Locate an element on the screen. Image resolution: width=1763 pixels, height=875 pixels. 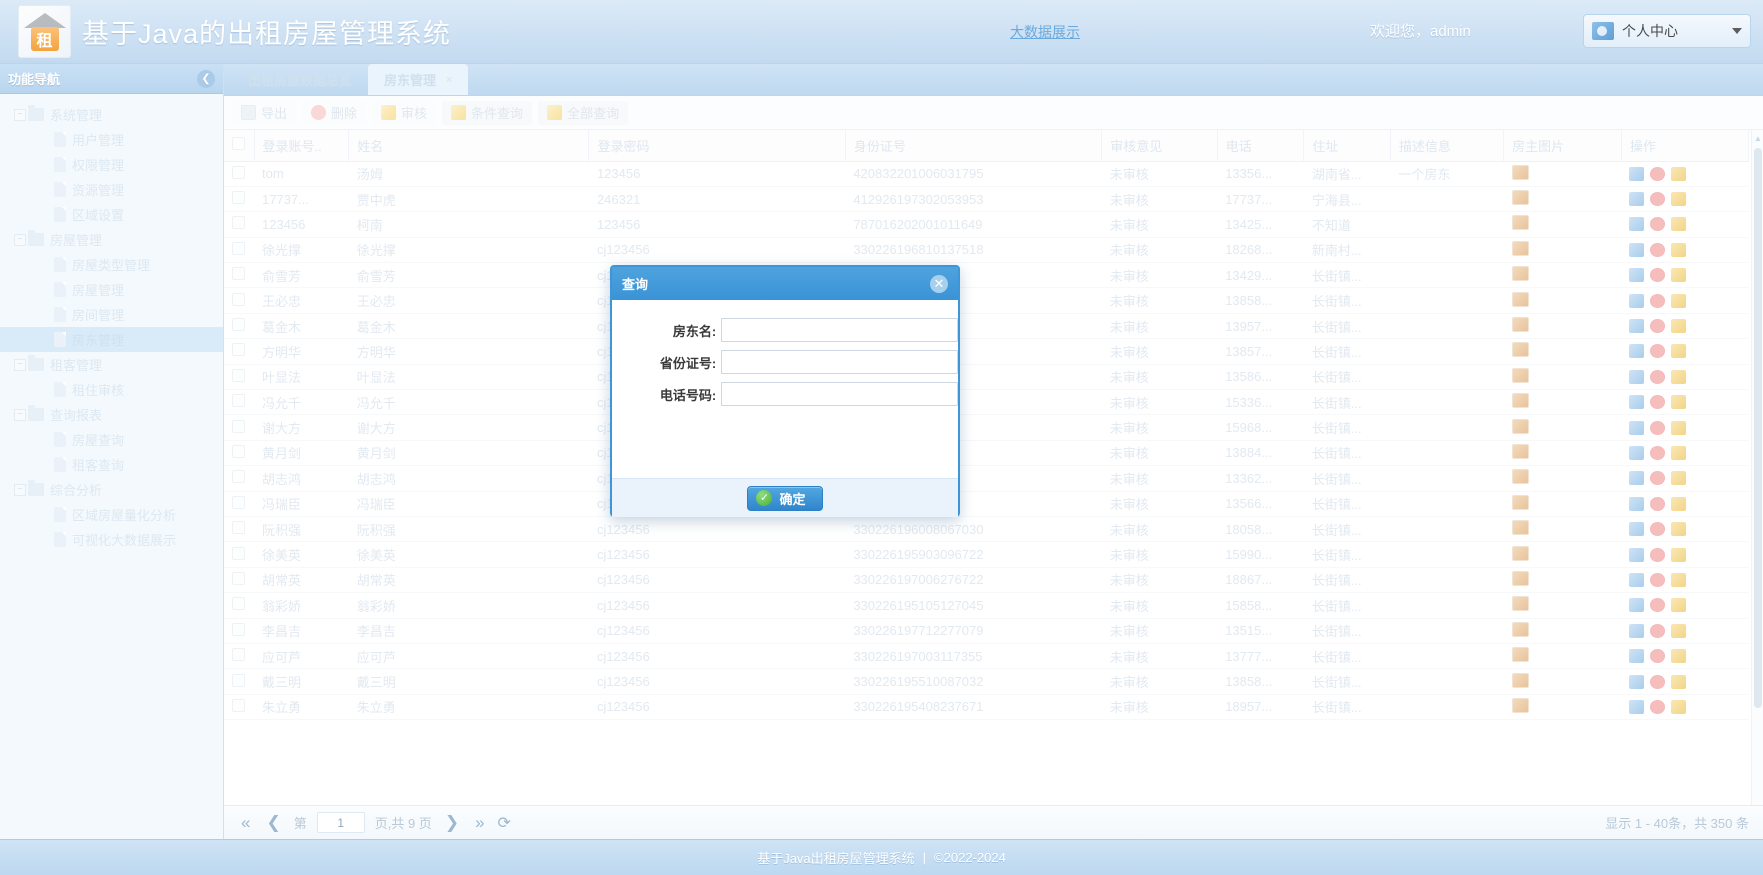
sidebar-item-10: − 租客管理 is located at coordinates (111, 364).